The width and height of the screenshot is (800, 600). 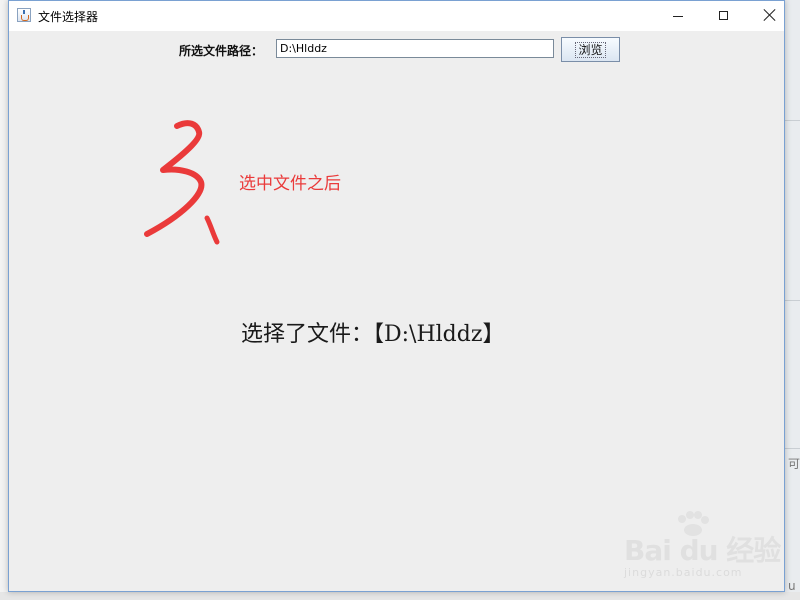 I want to click on browse-button: 浏览, so click(x=590, y=49).